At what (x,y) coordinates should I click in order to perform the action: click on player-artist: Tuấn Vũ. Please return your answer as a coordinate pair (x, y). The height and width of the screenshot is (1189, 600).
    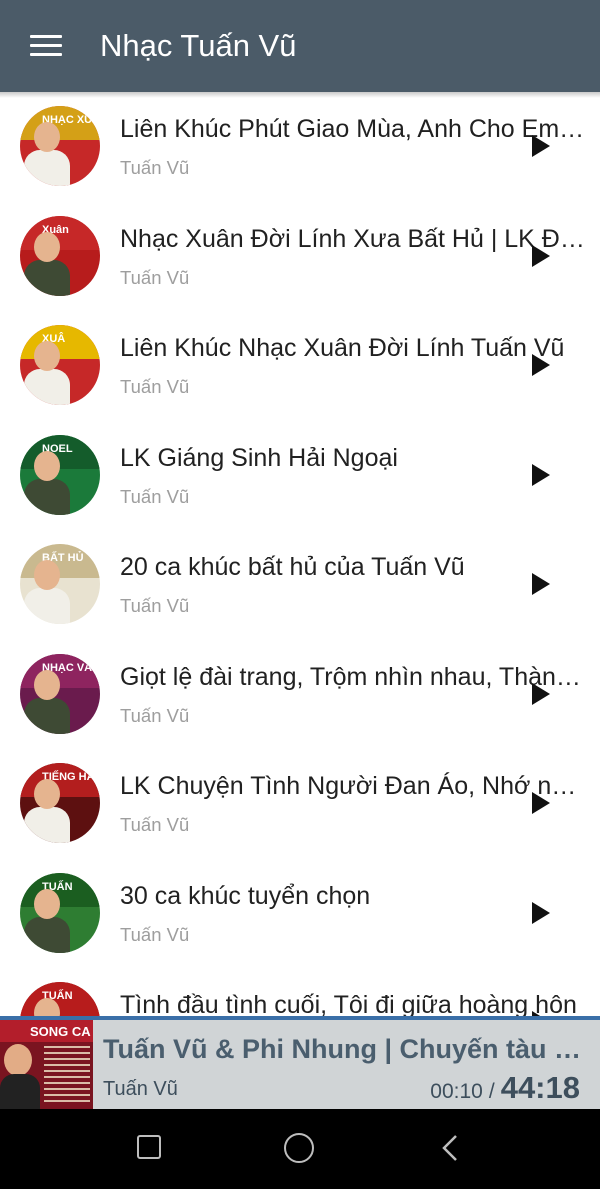
    Looking at the image, I should click on (140, 1089).